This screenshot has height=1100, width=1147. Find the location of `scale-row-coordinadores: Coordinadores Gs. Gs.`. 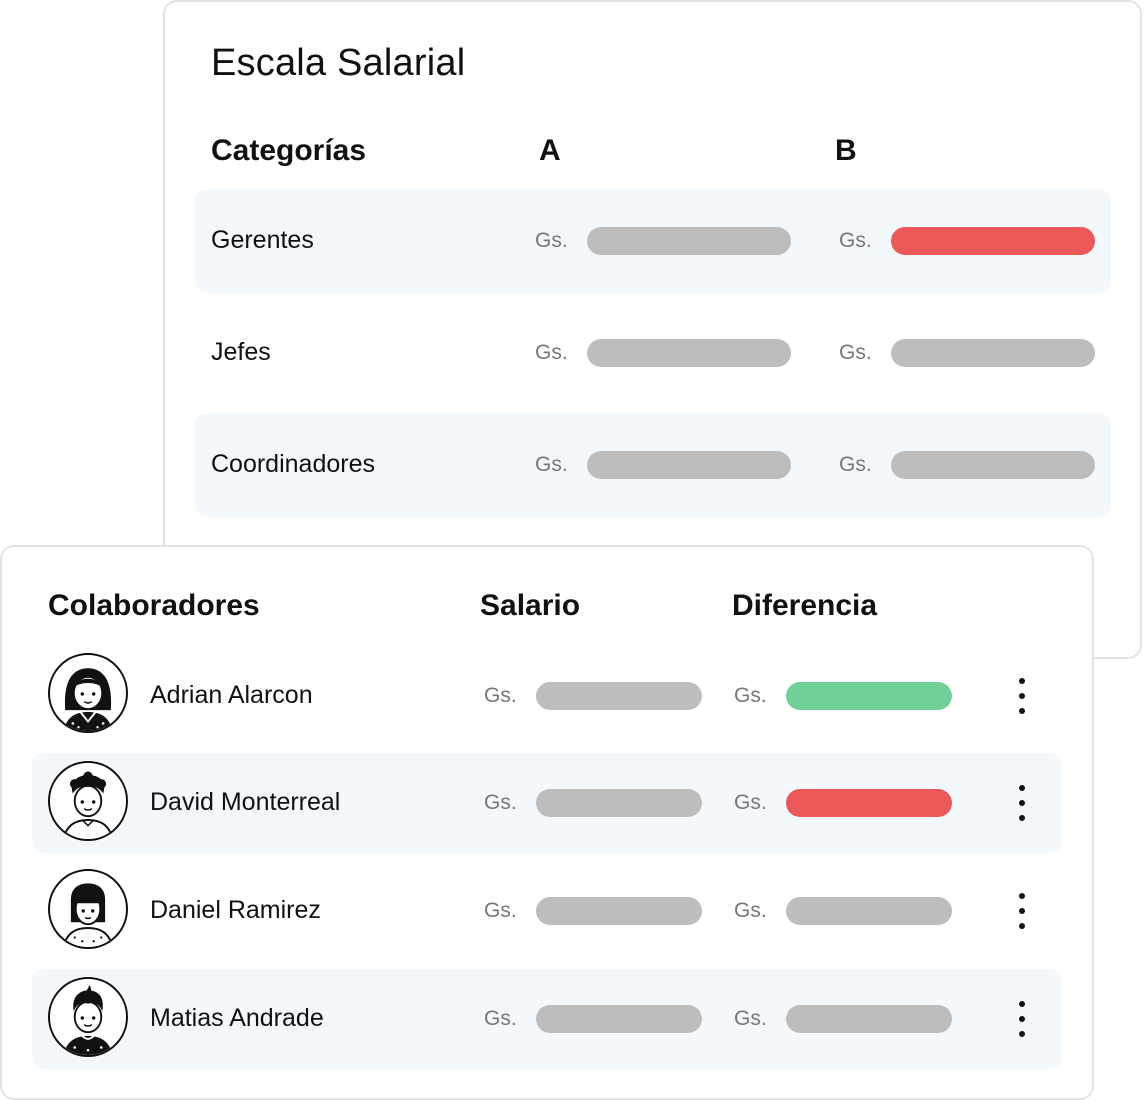

scale-row-coordinadores: Coordinadores Gs. Gs. is located at coordinates (653, 465).